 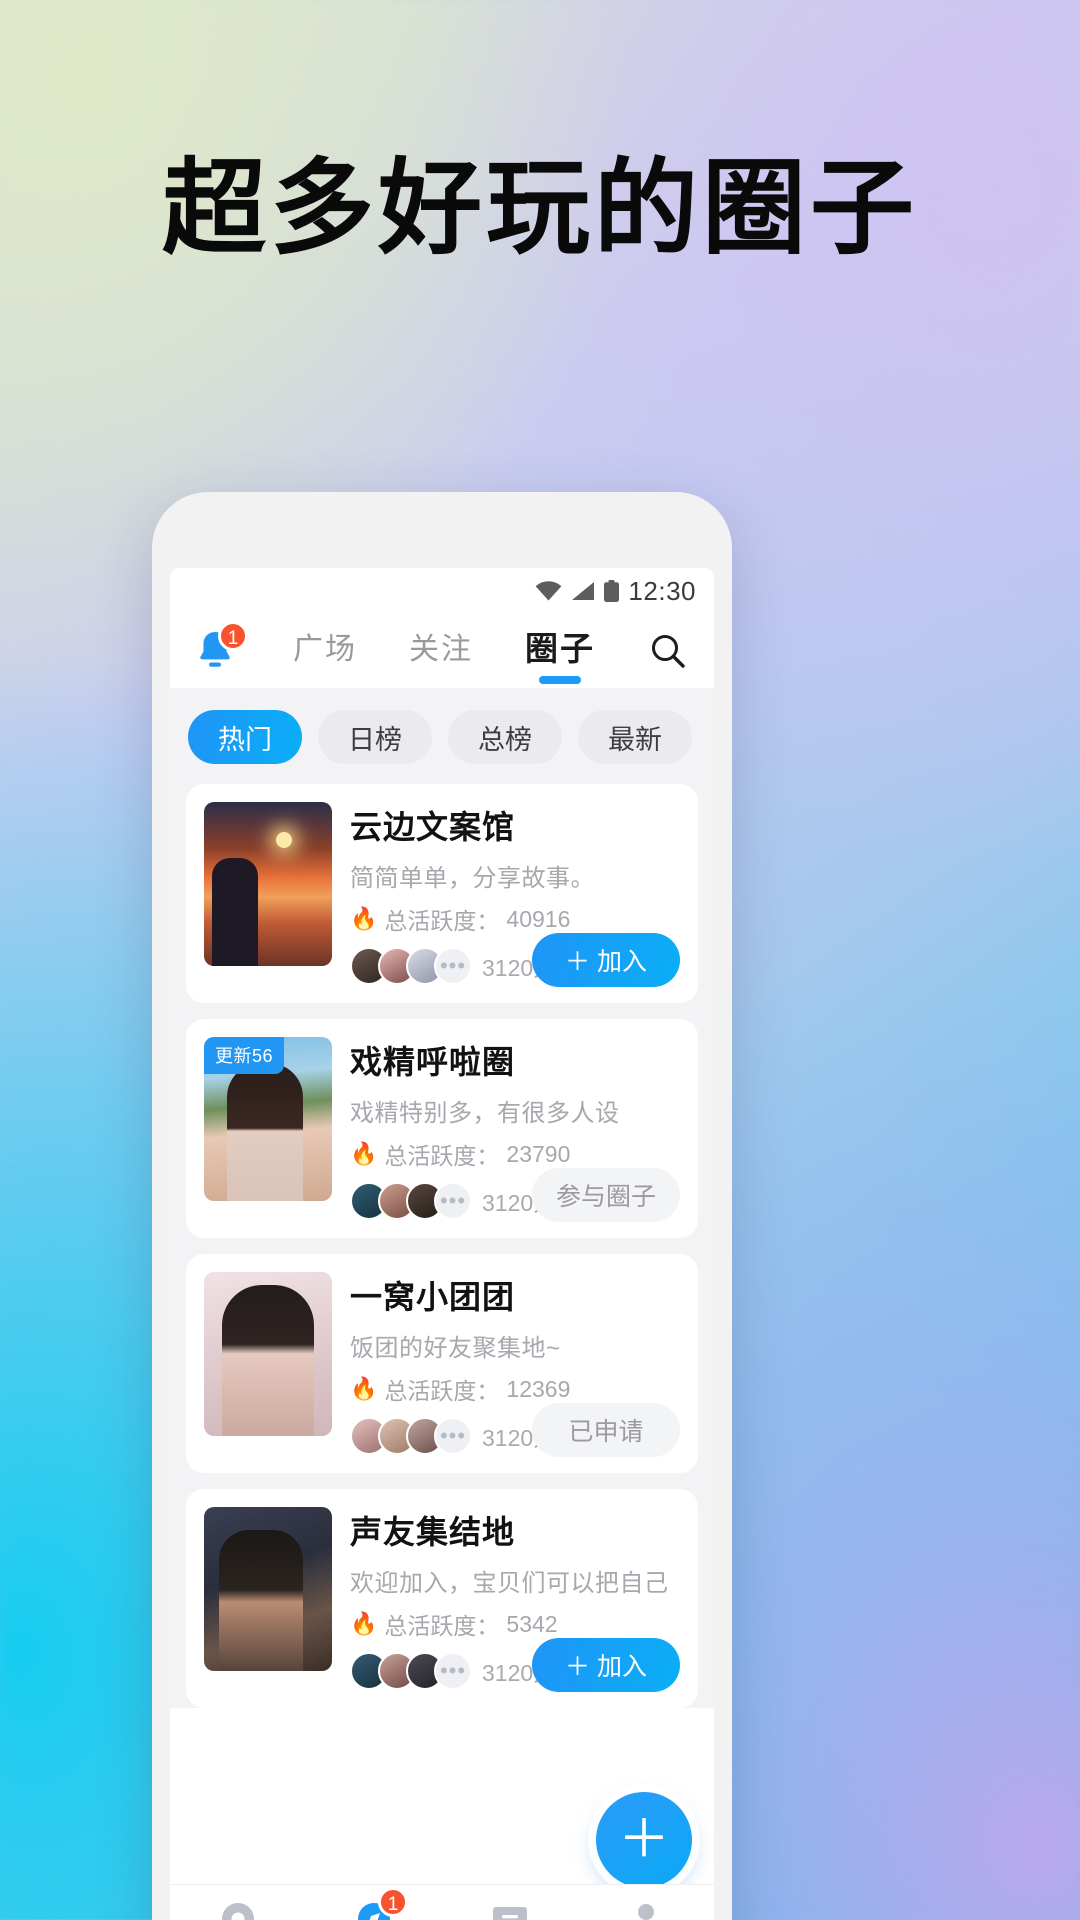 I want to click on circle-activity: 🔥 总活跃度： 23790, so click(x=515, y=1154).